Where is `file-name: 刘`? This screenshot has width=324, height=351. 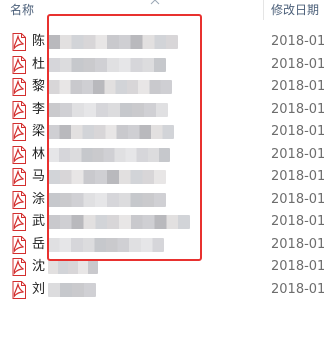
file-name: 刘 is located at coordinates (39, 289).